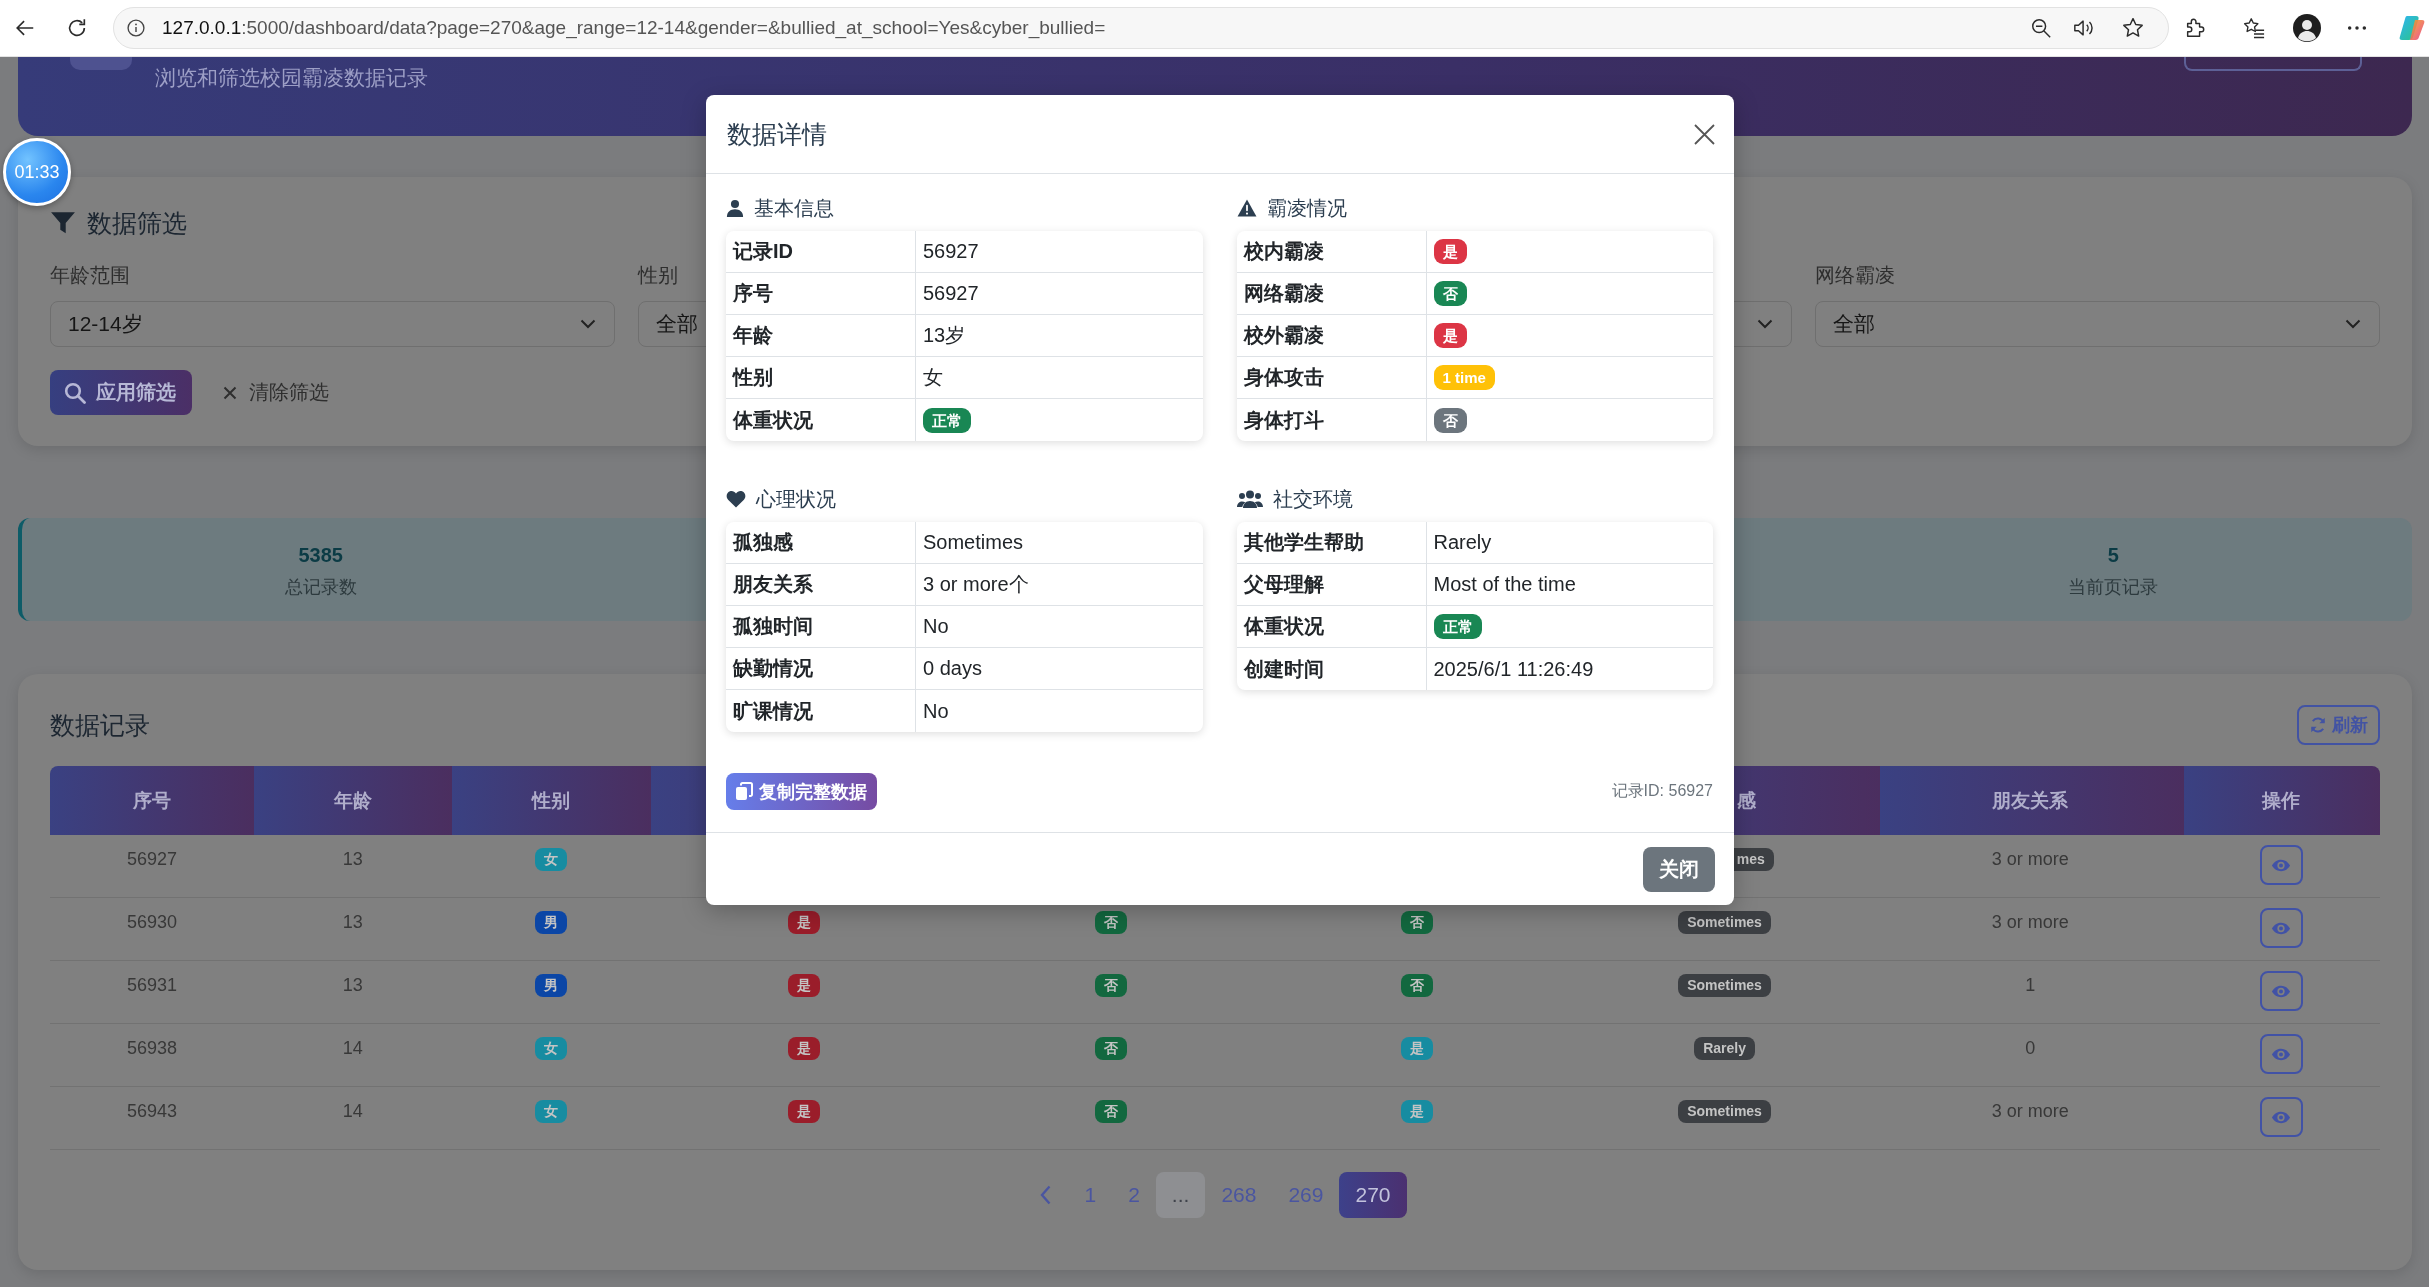 This screenshot has height=1287, width=2429. Describe the element at coordinates (75, 392) in the screenshot. I see `search-icon` at that location.